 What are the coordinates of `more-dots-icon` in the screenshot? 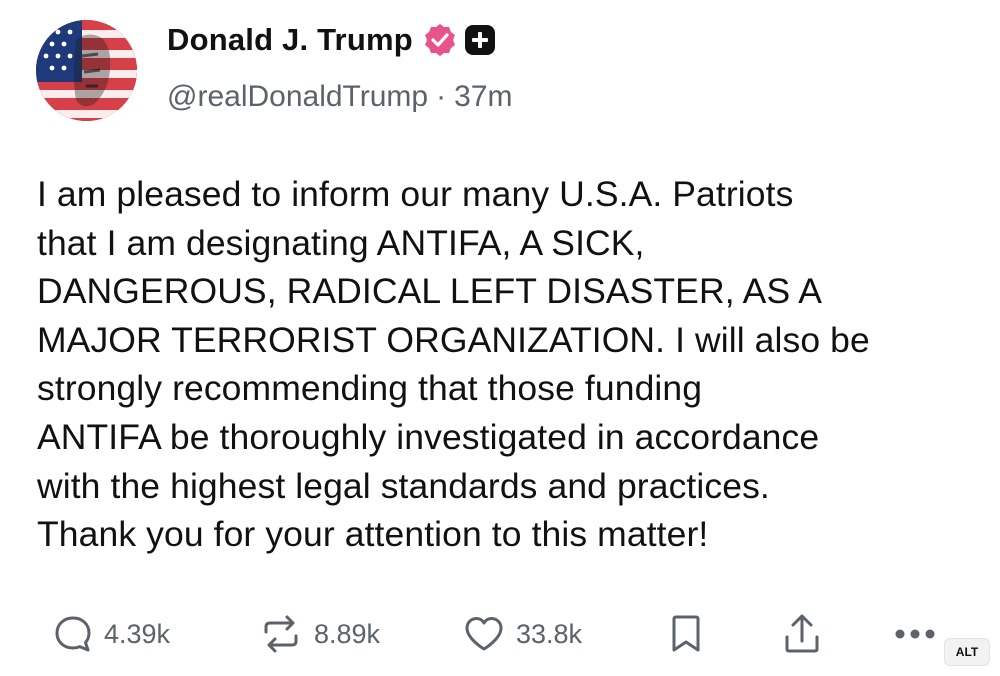 It's located at (915, 634).